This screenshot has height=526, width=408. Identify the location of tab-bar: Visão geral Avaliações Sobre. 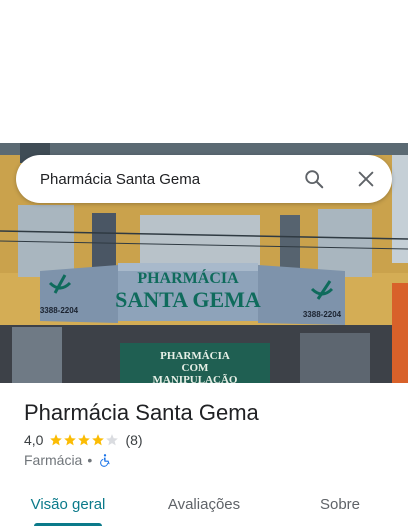
(204, 505).